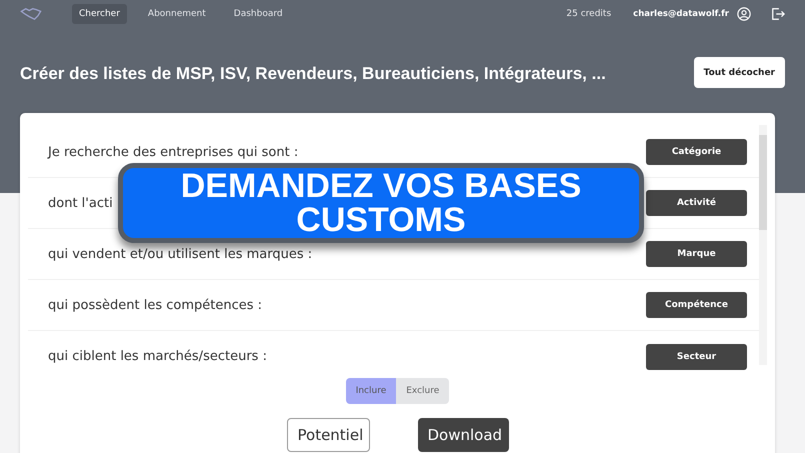 Image resolution: width=805 pixels, height=453 pixels. I want to click on scrollbar, so click(763, 245).